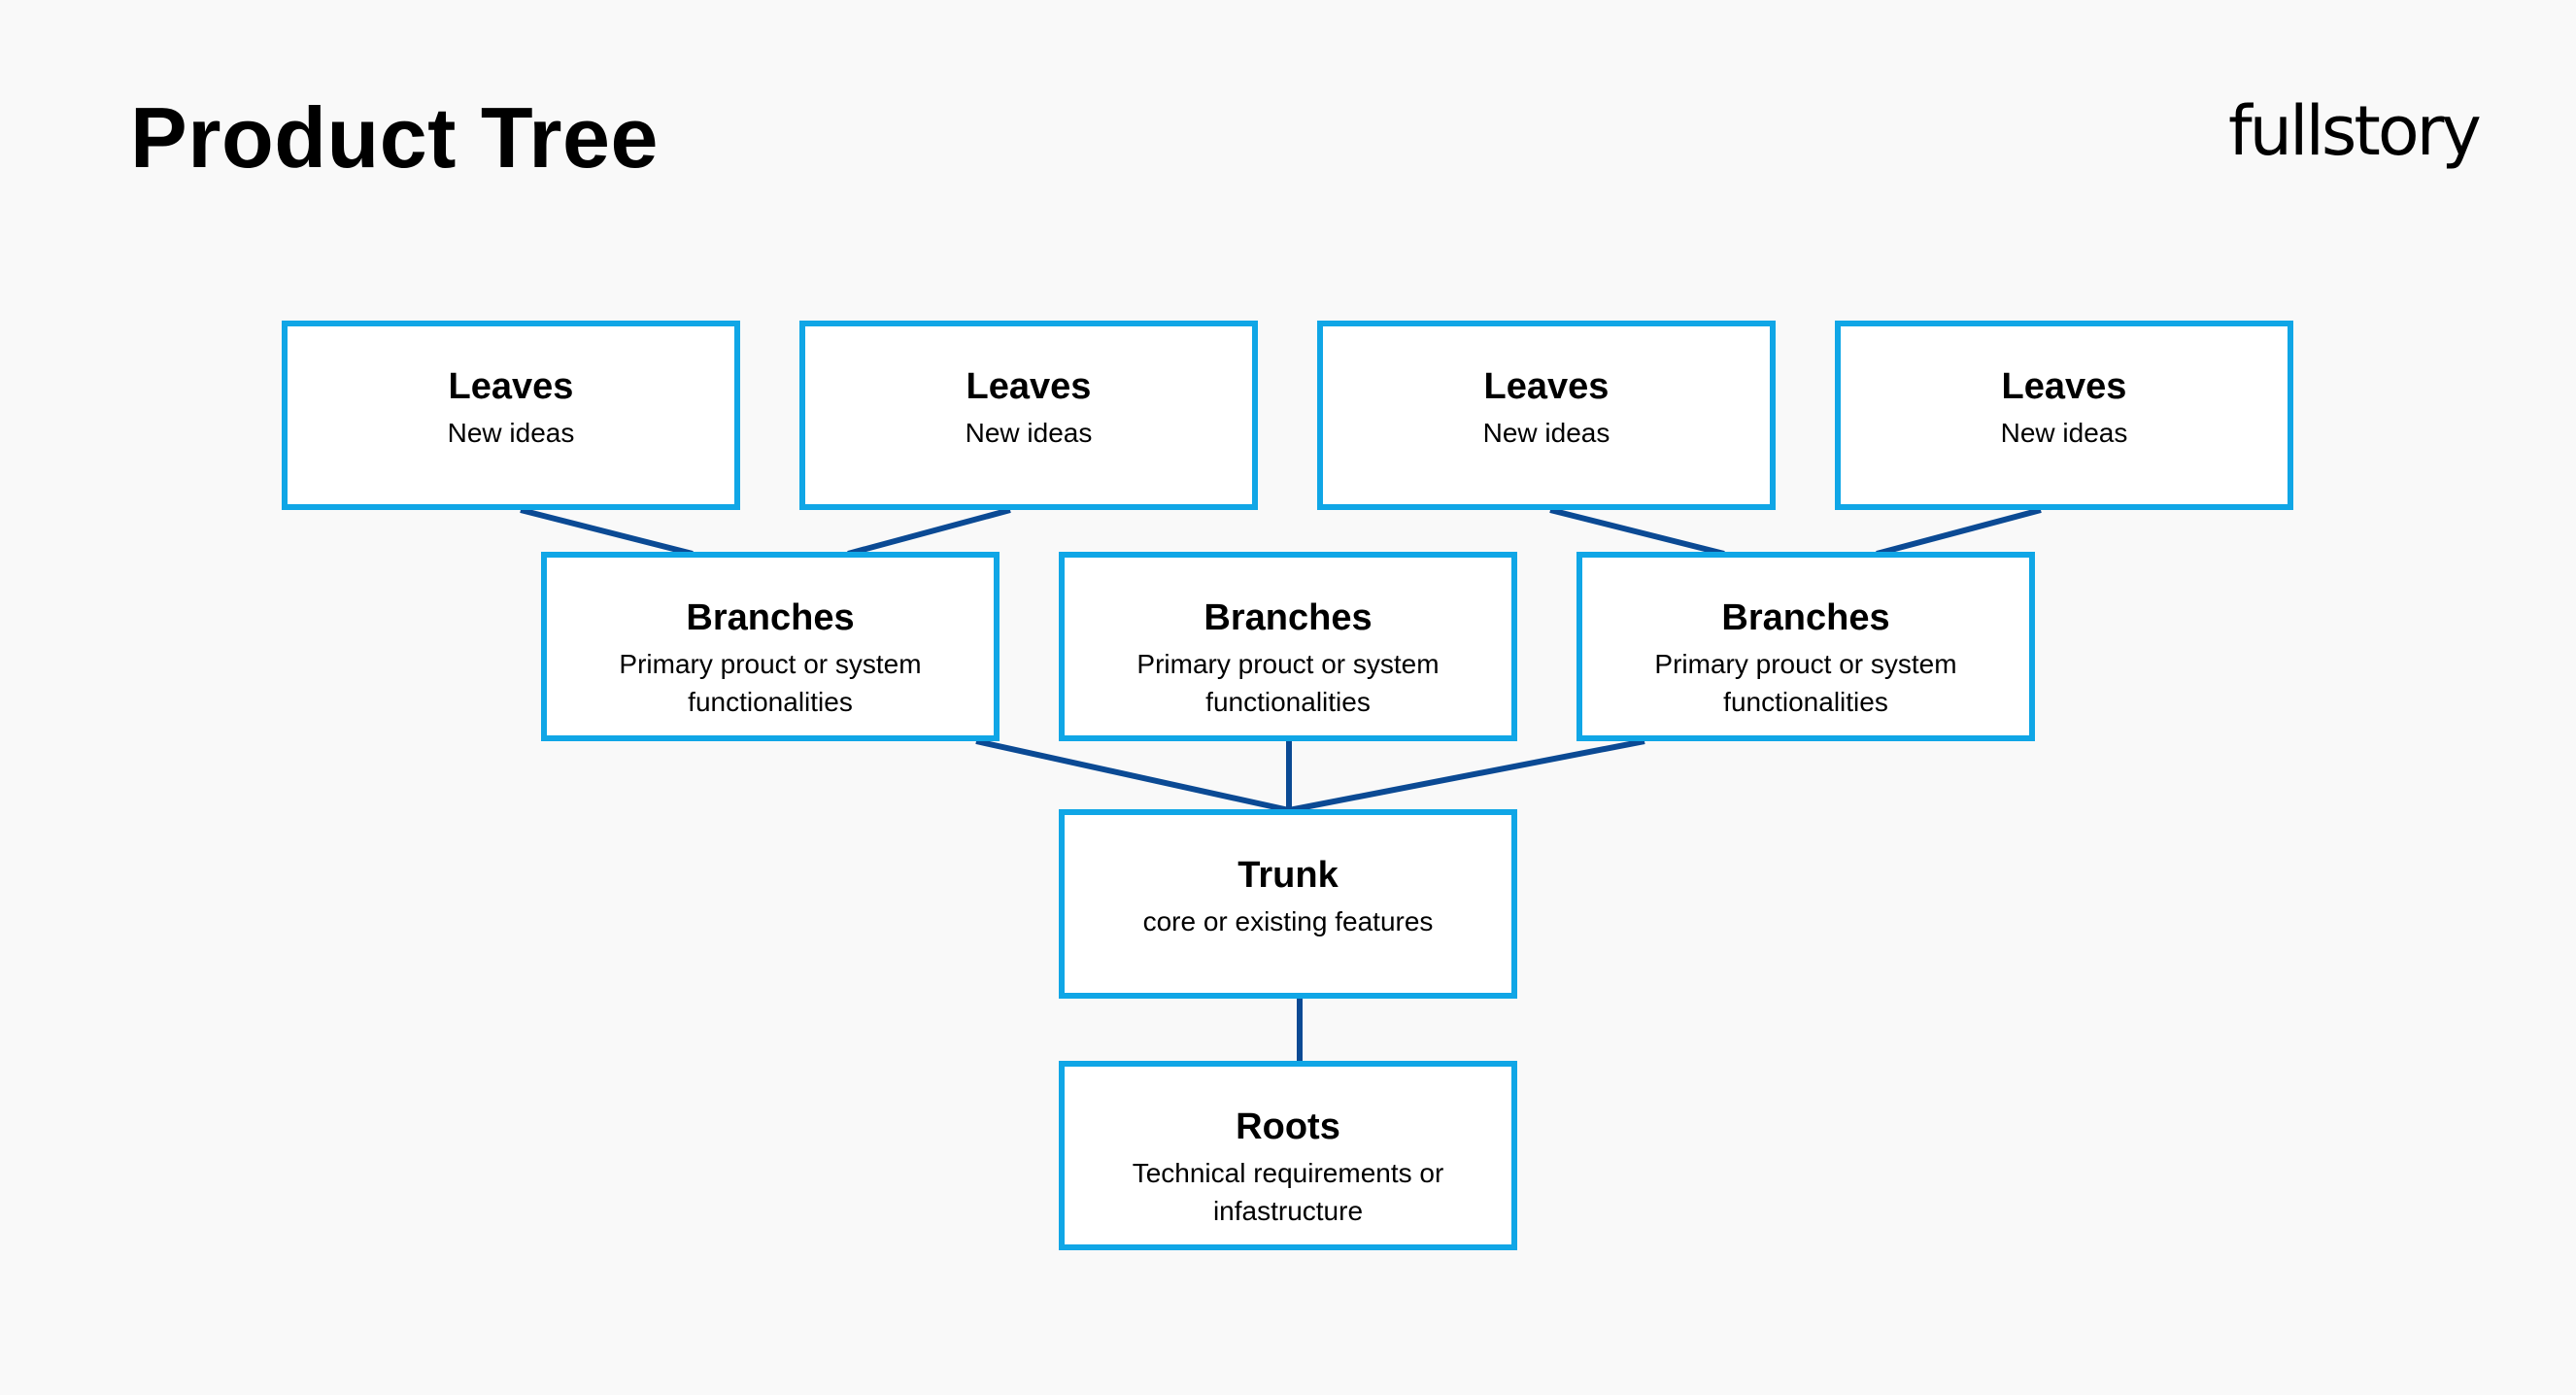 The height and width of the screenshot is (1395, 2576). I want to click on node-title: Roots, so click(1288, 1126).